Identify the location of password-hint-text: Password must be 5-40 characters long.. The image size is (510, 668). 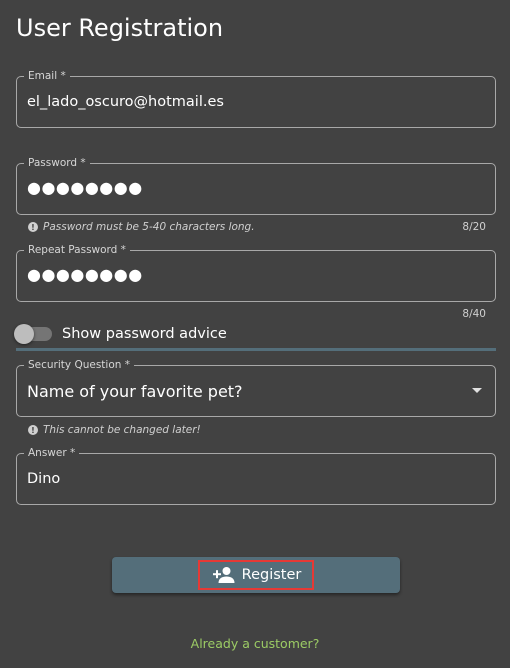
(149, 227).